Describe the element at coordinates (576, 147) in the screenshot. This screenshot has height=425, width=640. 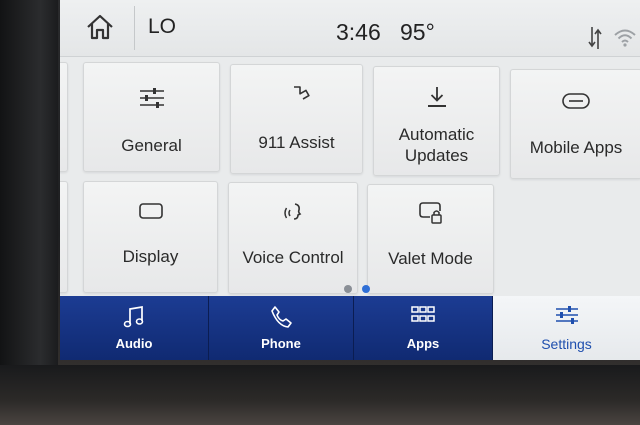
I see `tile-mobile-apps-label: Mobile Apps` at that location.